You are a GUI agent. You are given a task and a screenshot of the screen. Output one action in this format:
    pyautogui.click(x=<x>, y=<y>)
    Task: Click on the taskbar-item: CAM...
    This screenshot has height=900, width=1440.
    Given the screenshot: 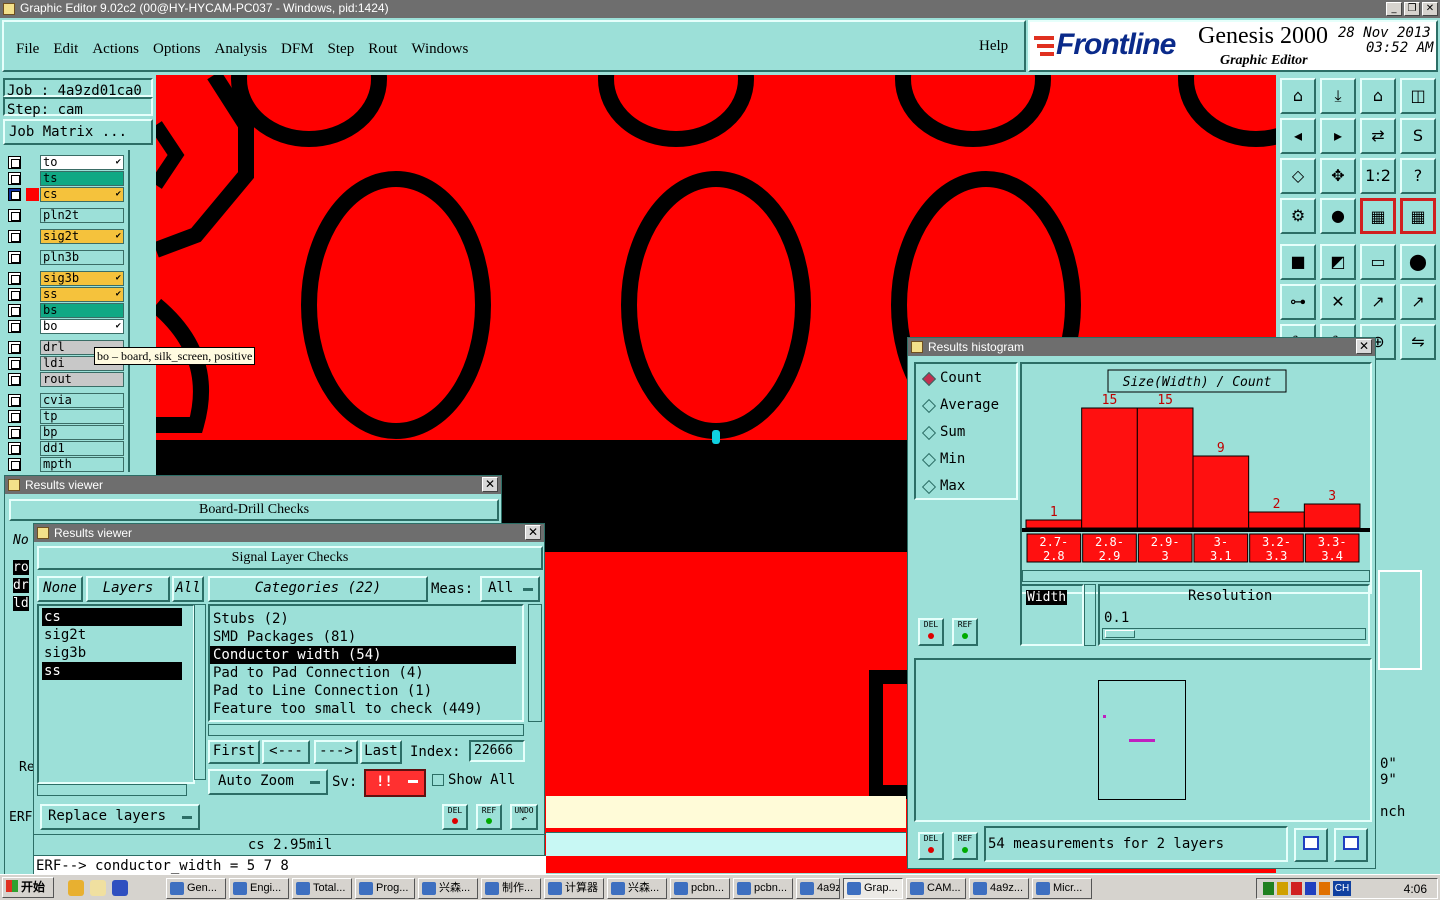 What is the action you would take?
    pyautogui.click(x=936, y=888)
    